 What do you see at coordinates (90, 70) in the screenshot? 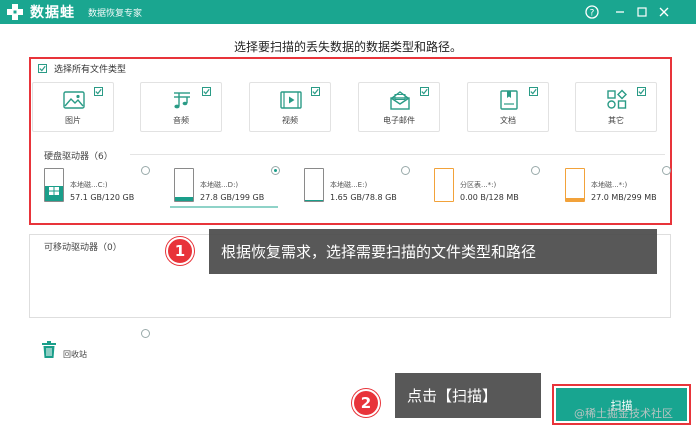
I see `select-all-label: 选择所有文件类型` at bounding box center [90, 70].